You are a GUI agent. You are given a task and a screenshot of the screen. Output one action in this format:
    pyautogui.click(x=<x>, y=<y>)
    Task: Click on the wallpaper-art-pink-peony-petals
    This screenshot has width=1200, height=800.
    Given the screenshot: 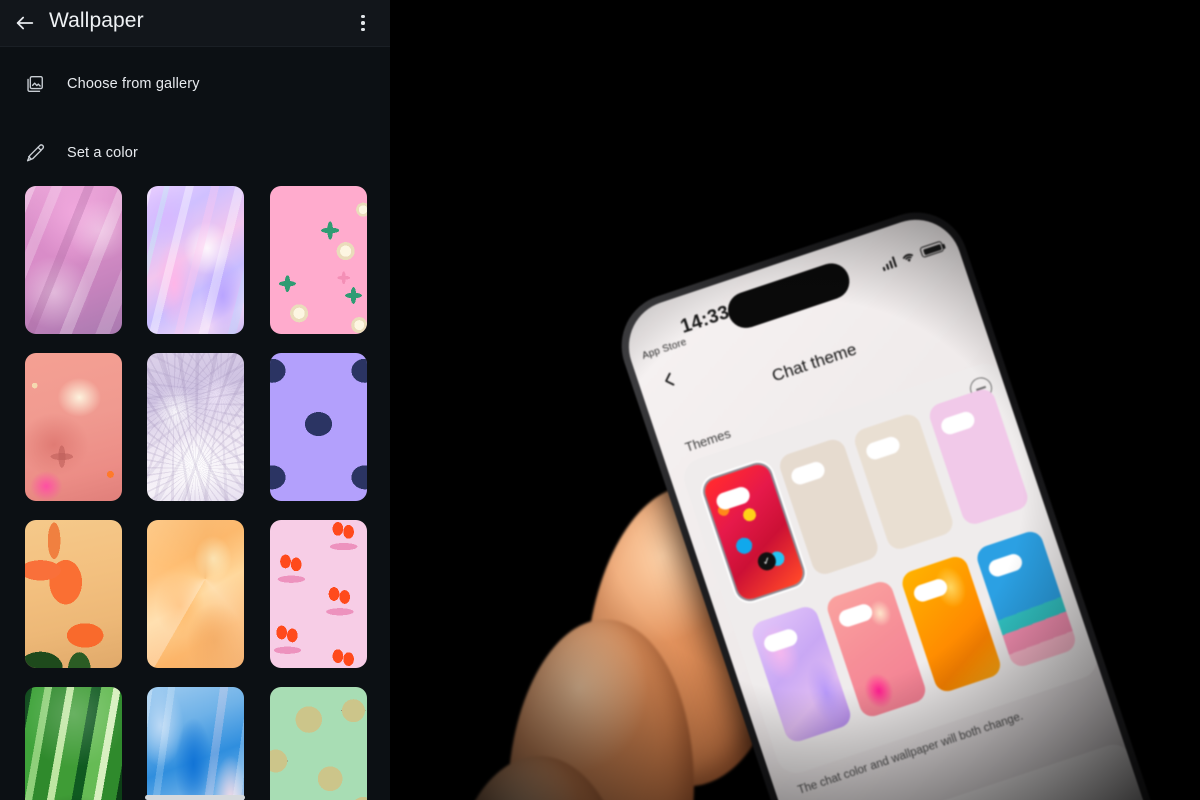 What is the action you would take?
    pyautogui.click(x=73, y=260)
    